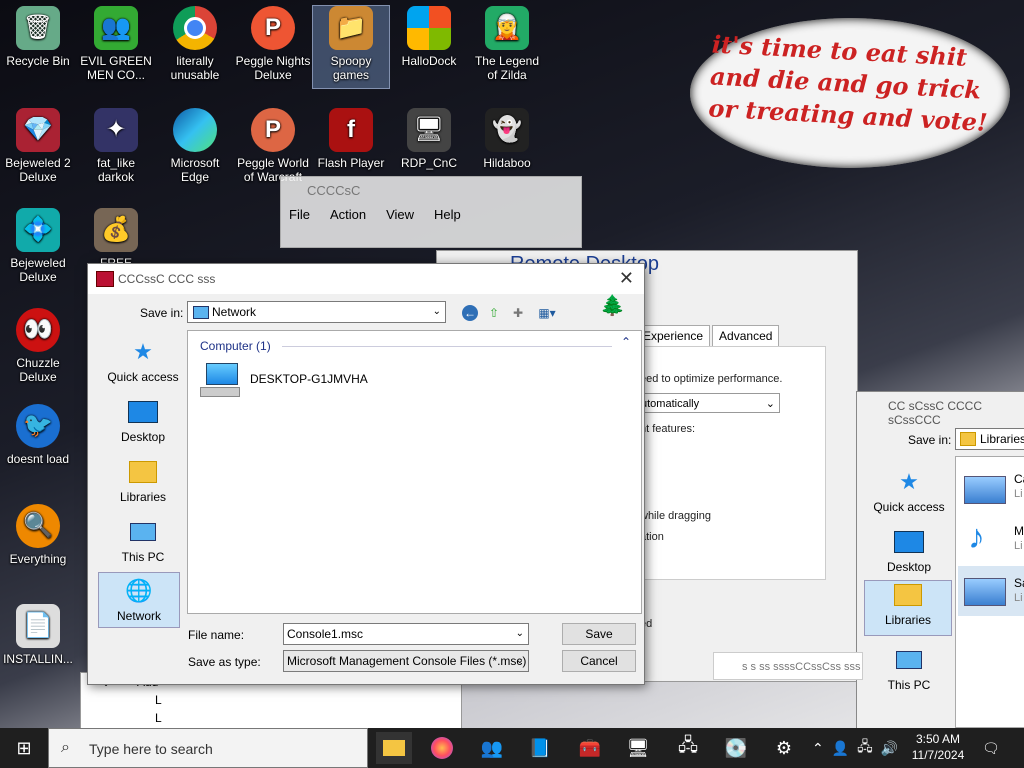 Image resolution: width=1024 pixels, height=768 pixels. I want to click on desktop-icon-fat-like-darkok: ✦ fat_like darkok, so click(116, 146).